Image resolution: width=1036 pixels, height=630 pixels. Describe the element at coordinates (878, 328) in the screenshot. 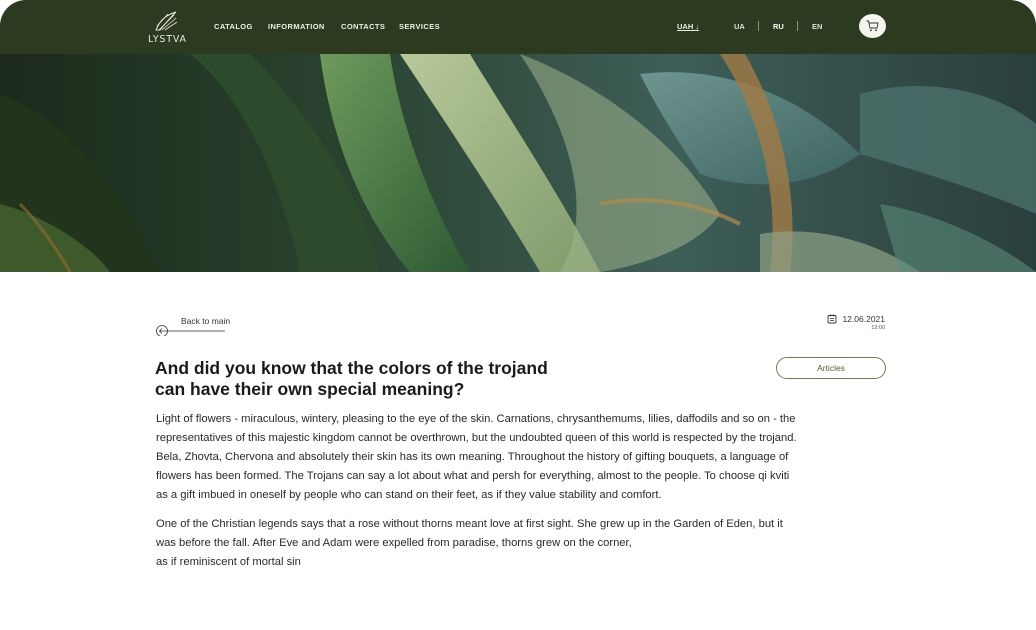

I see `time-text: 12:00` at that location.